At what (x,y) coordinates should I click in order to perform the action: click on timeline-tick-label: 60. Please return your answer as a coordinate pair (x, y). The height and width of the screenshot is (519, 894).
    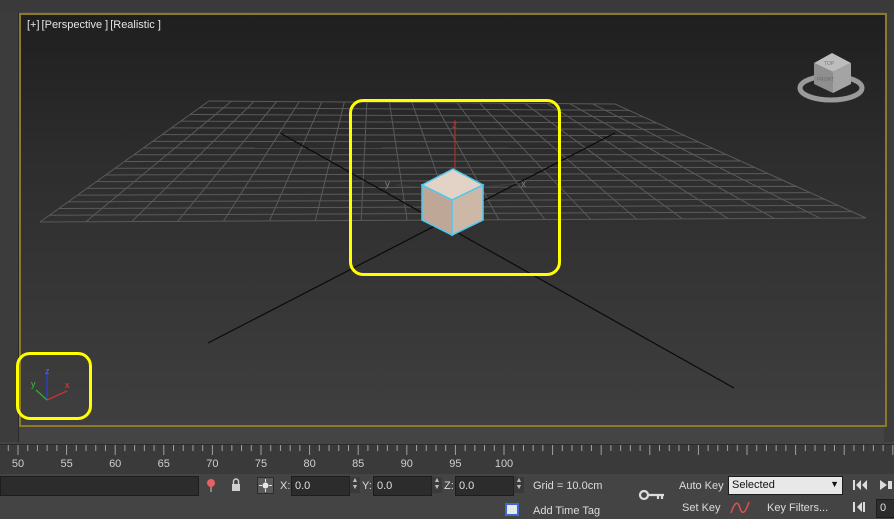
    Looking at the image, I should click on (115, 464).